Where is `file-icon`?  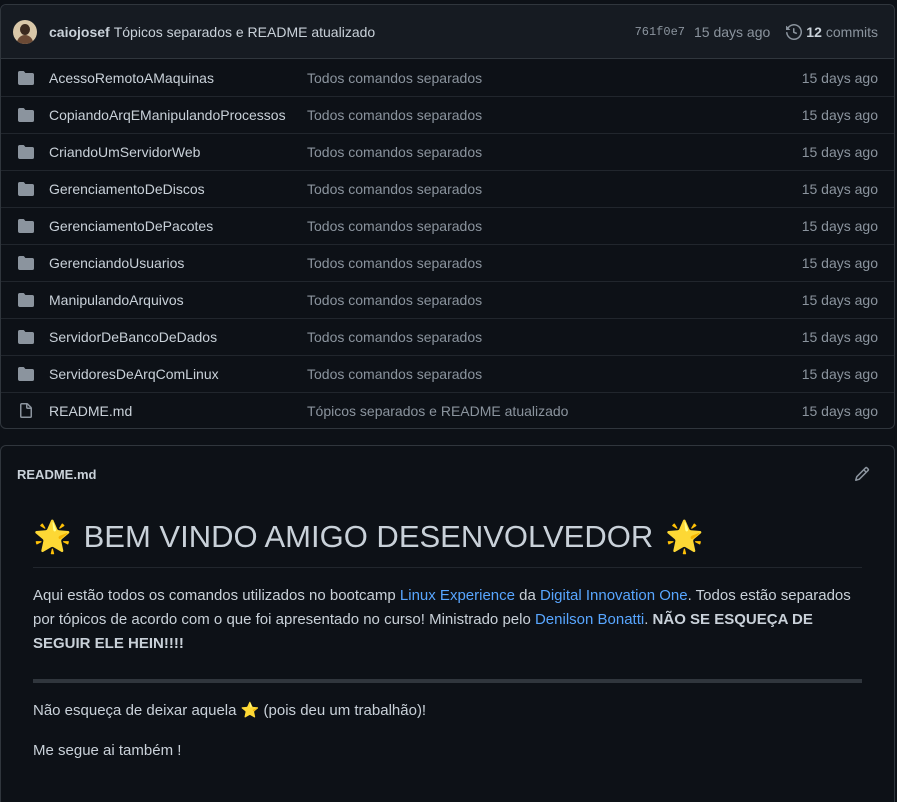 file-icon is located at coordinates (26, 410).